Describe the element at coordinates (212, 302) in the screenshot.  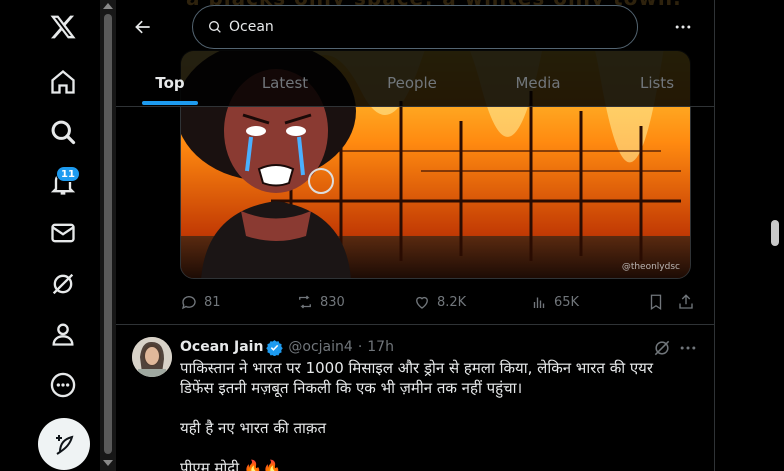
I see `reply-count: 81` at that location.